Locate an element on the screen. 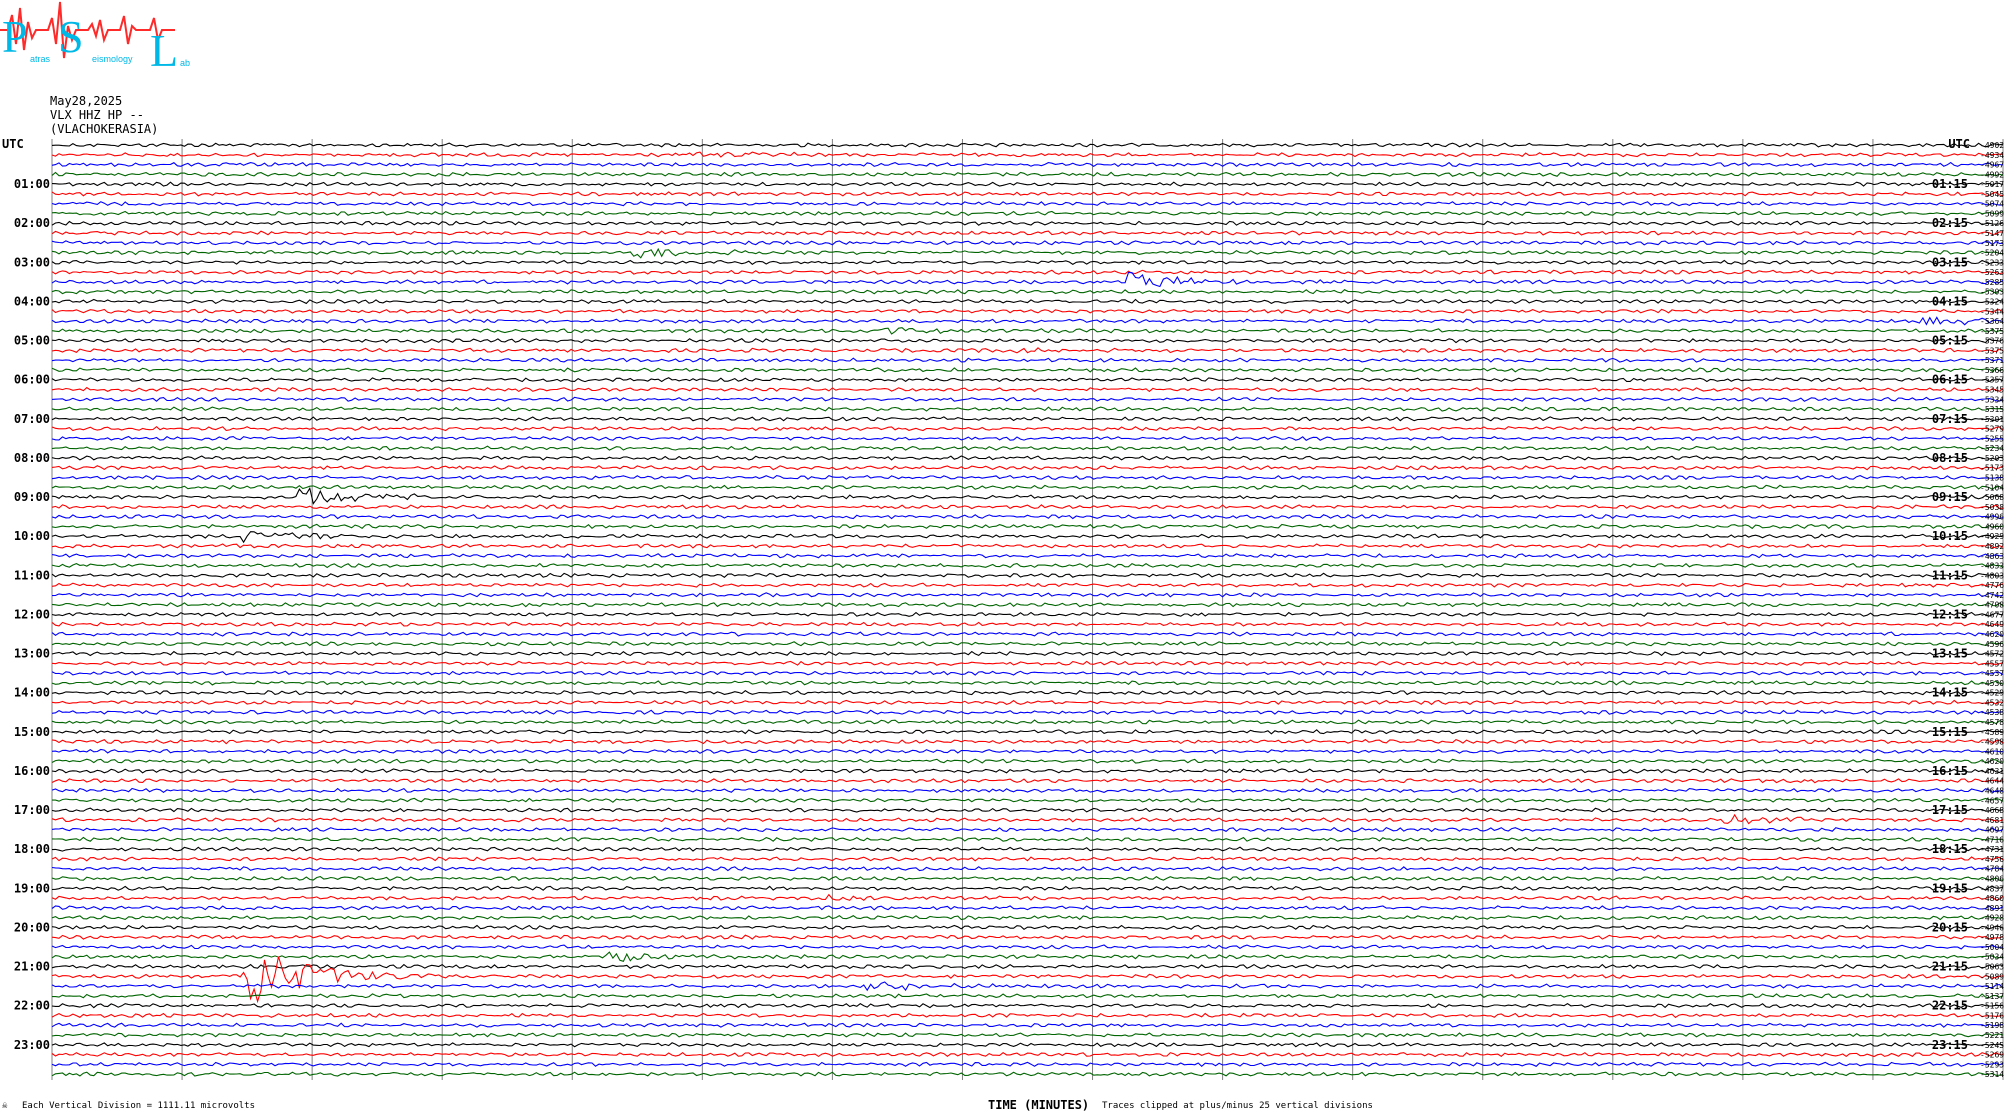 Image resolution: width=2010 pixels, height=1112 pixels. left-hour-label-1300: 13:00 is located at coordinates (32, 654).